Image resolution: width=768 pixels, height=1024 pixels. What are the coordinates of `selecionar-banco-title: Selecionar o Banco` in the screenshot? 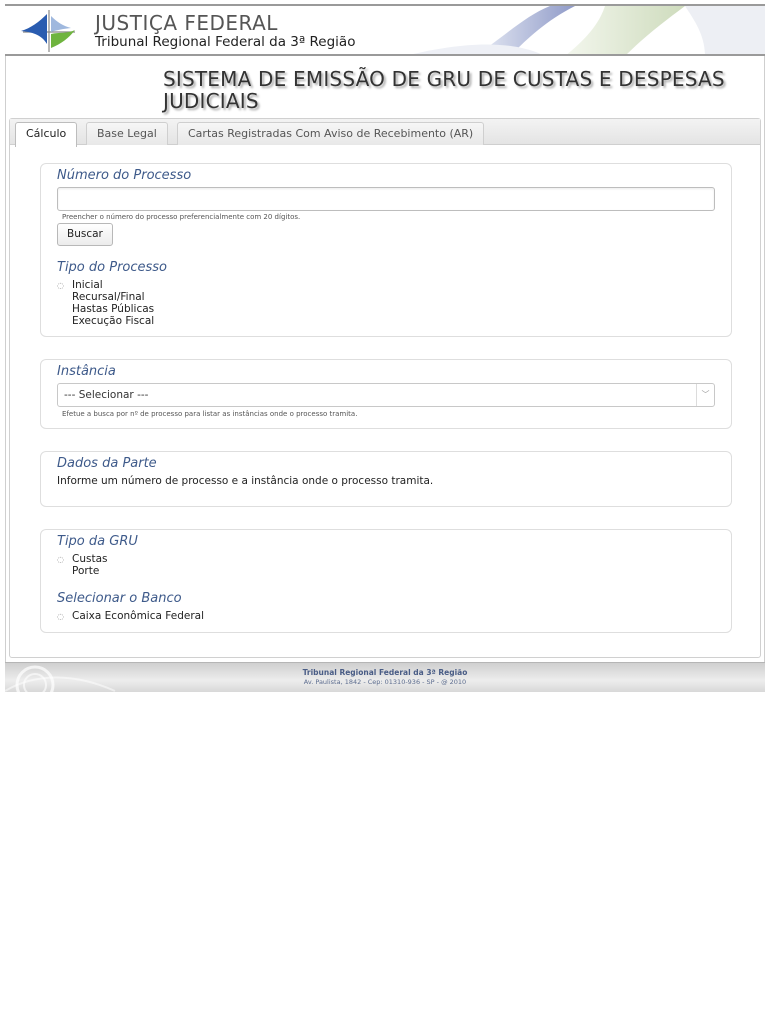 It's located at (119, 598).